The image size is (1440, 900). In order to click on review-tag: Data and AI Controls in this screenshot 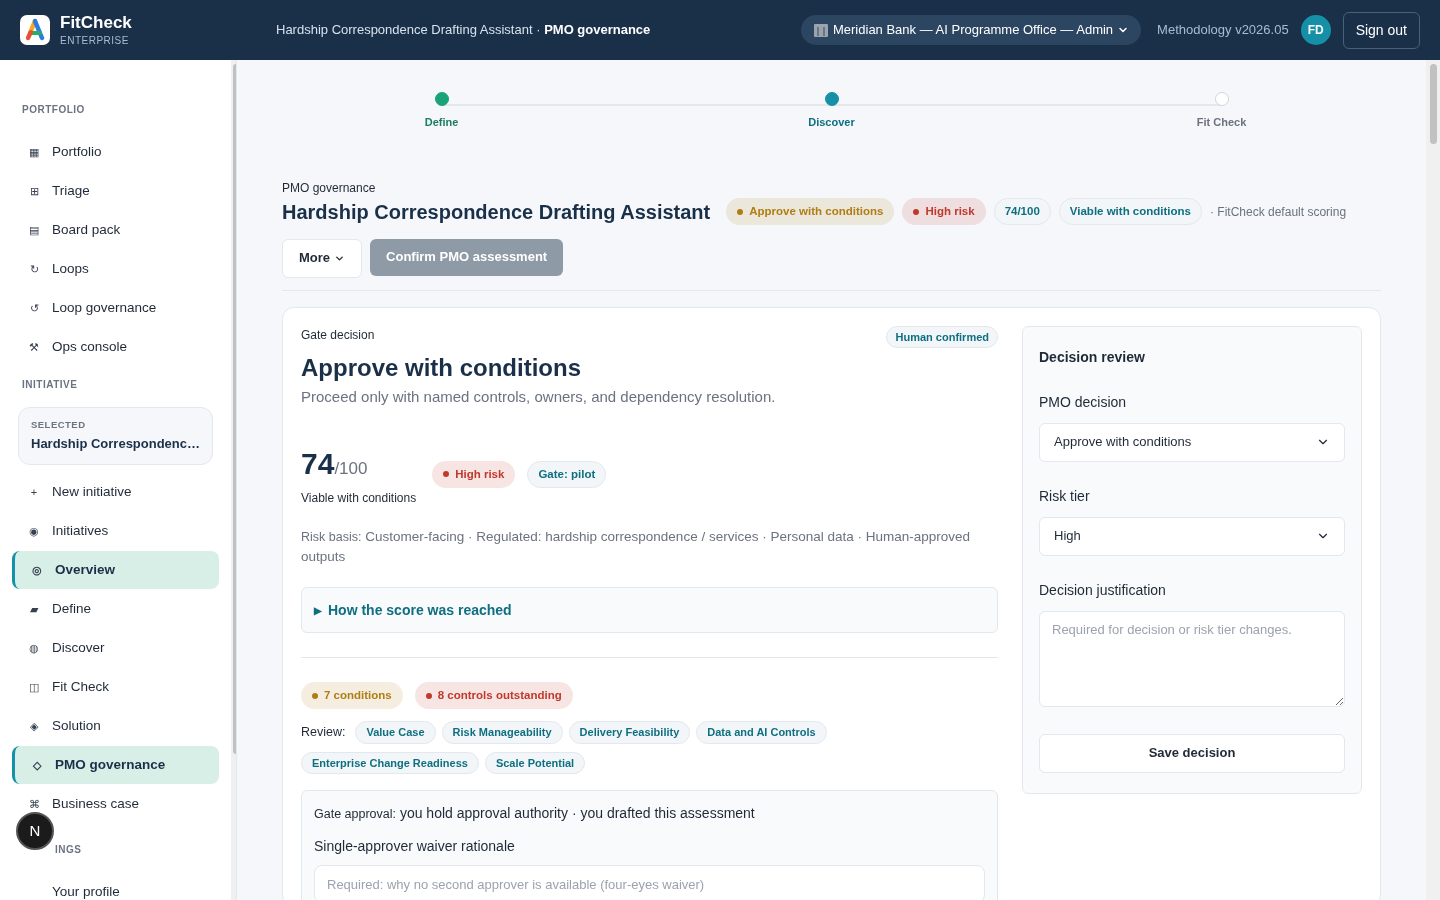, I will do `click(761, 732)`.